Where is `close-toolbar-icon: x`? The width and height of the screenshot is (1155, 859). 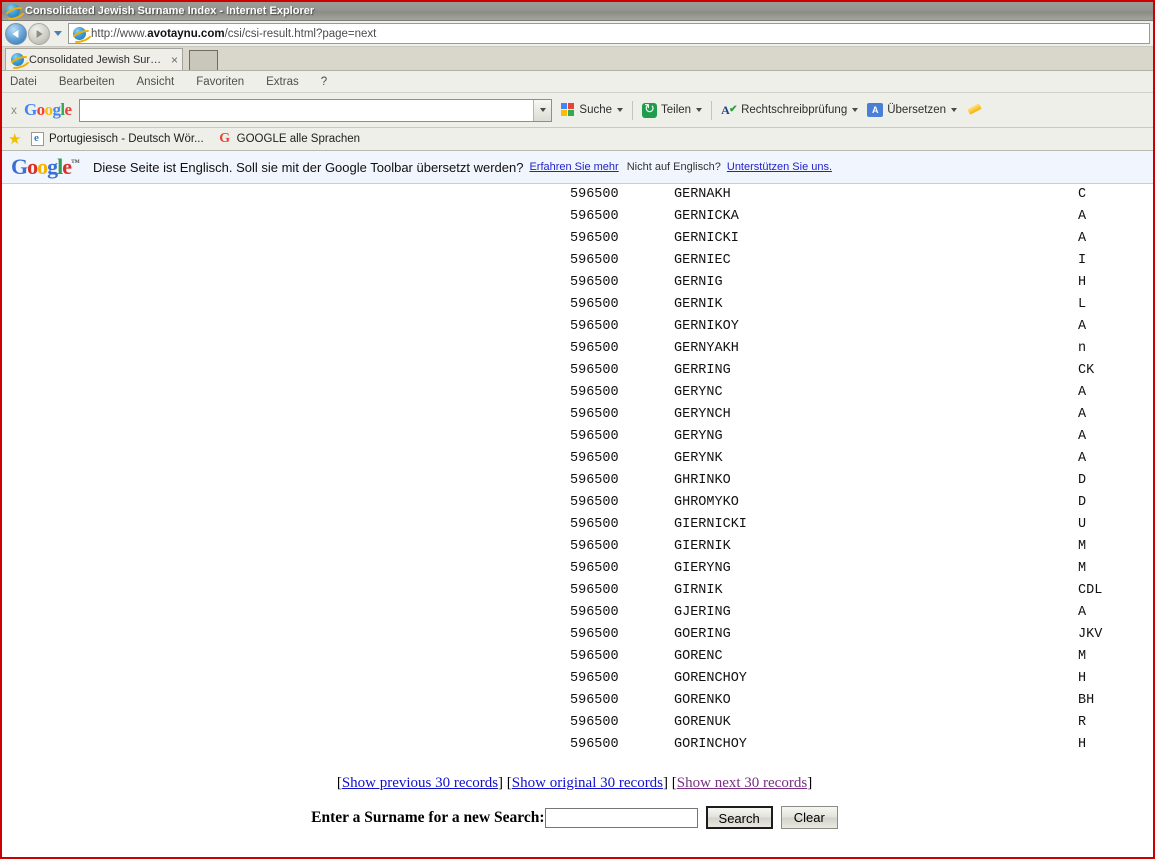 close-toolbar-icon: x is located at coordinates (14, 110).